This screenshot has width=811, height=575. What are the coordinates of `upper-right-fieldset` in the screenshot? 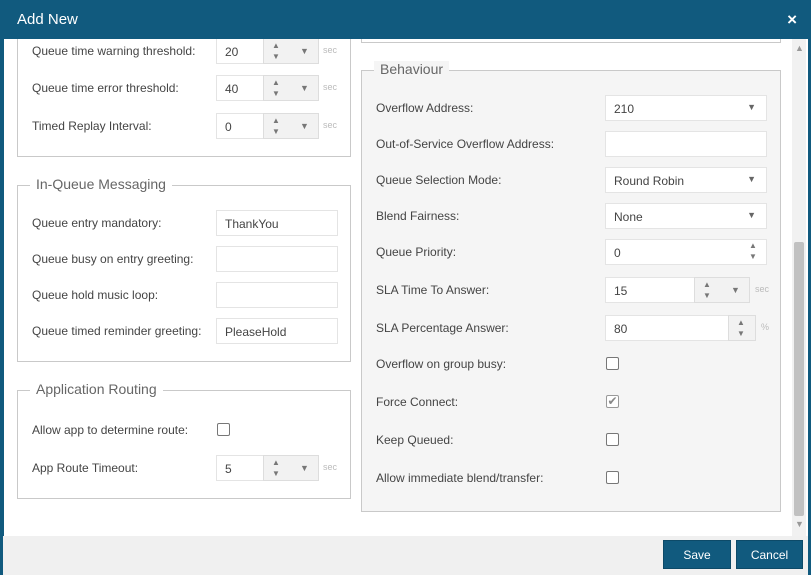 It's located at (571, 41).